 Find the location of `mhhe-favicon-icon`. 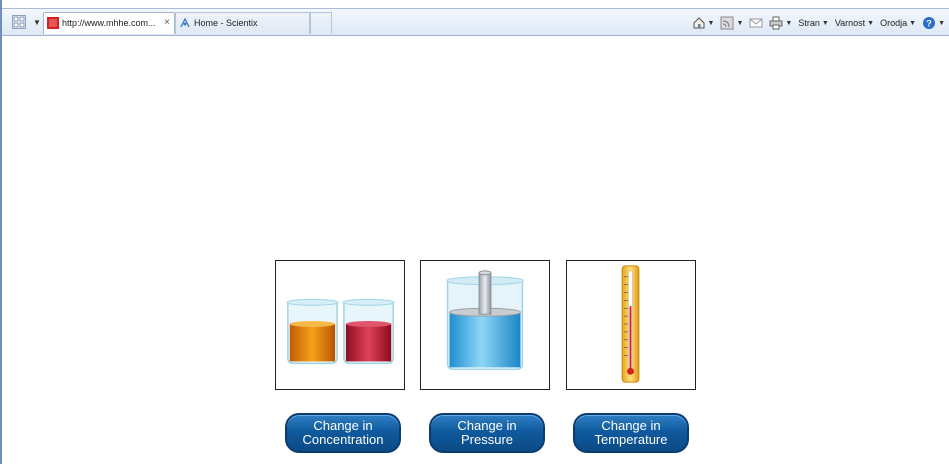

mhhe-favicon-icon is located at coordinates (53, 23).